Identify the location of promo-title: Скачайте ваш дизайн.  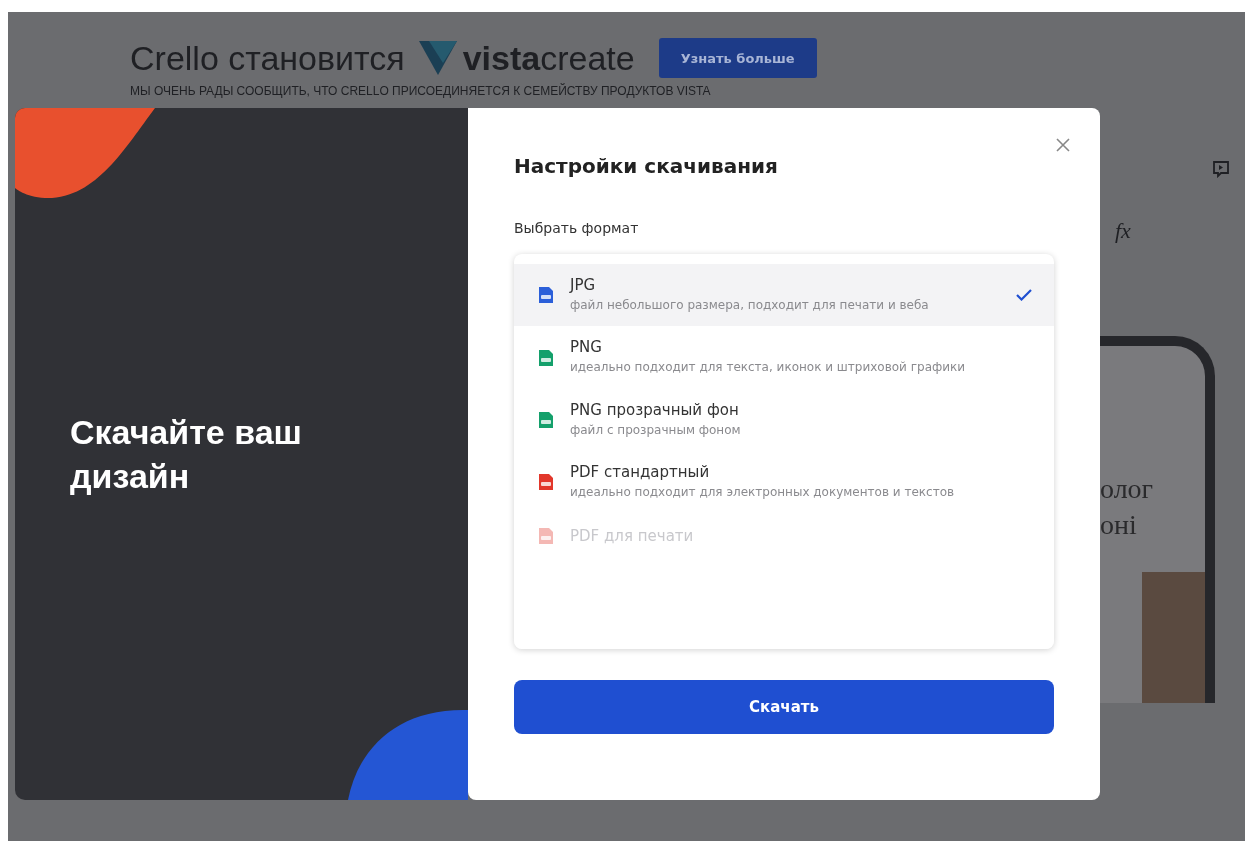
(186, 454).